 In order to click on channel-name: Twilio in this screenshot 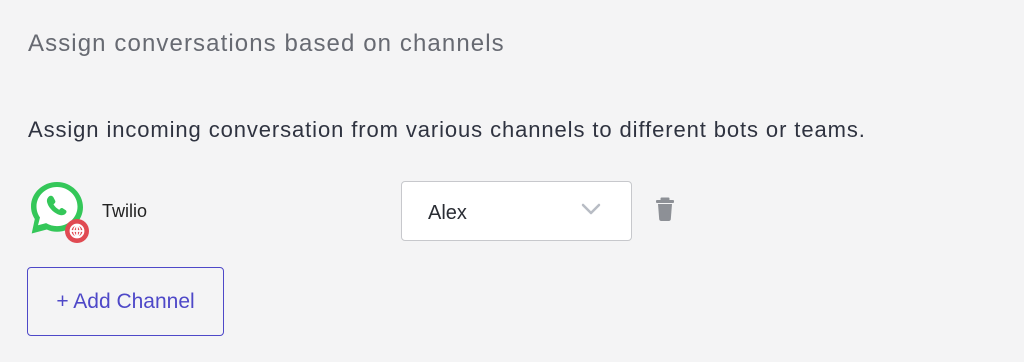, I will do `click(125, 211)`.